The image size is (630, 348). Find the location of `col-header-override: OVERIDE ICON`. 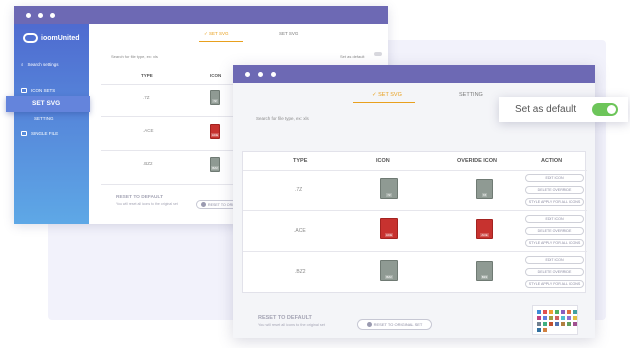

col-header-override: OVERIDE ICON is located at coordinates (477, 161).